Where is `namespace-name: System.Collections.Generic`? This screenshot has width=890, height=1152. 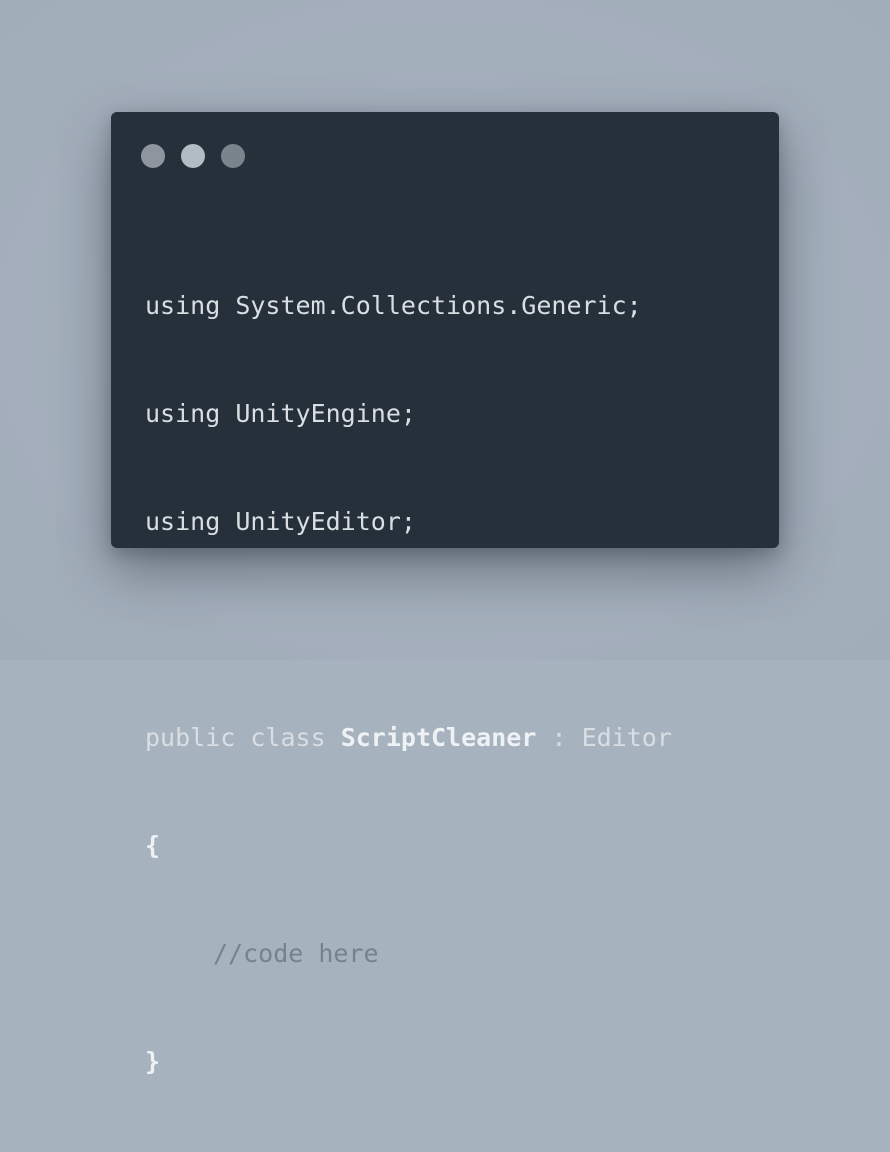 namespace-name: System.Collections.Generic is located at coordinates (431, 305).